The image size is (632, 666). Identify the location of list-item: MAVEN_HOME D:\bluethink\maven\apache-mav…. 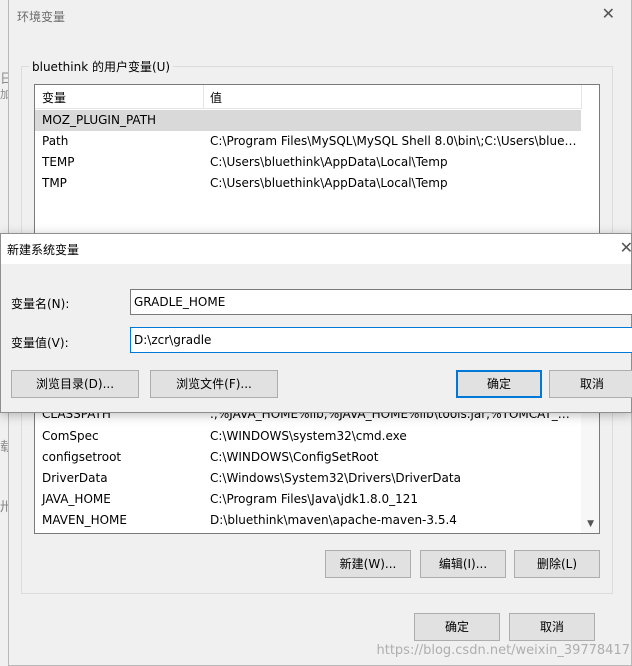
(308, 520).